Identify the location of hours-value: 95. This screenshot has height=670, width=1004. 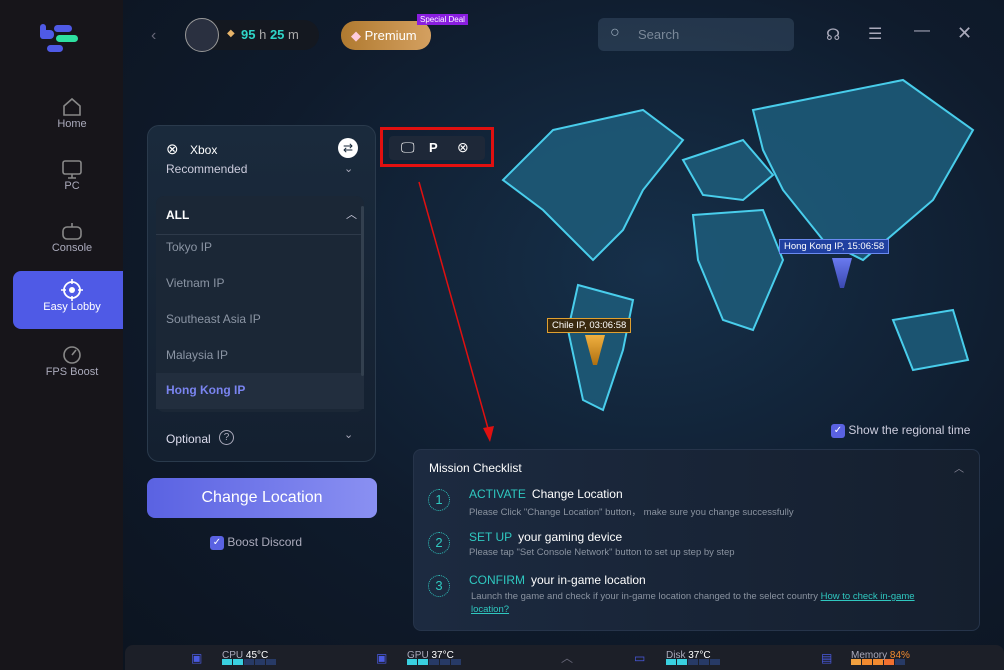
(248, 34).